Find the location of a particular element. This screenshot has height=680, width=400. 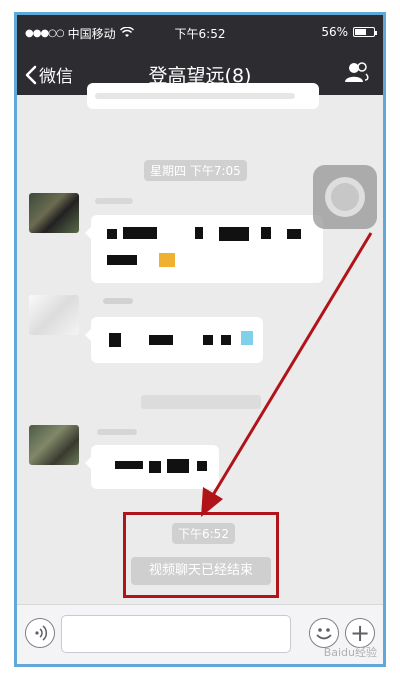

group-contacts-button is located at coordinates (357, 73).